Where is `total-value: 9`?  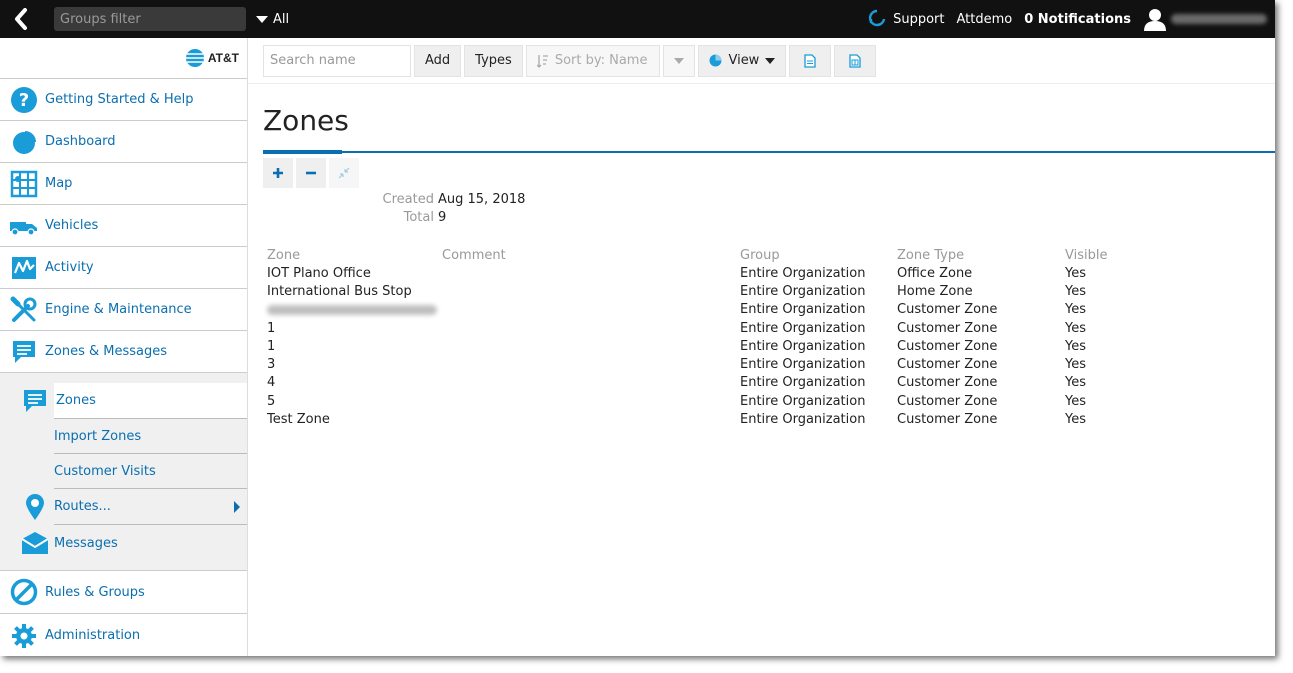
total-value: 9 is located at coordinates (442, 217).